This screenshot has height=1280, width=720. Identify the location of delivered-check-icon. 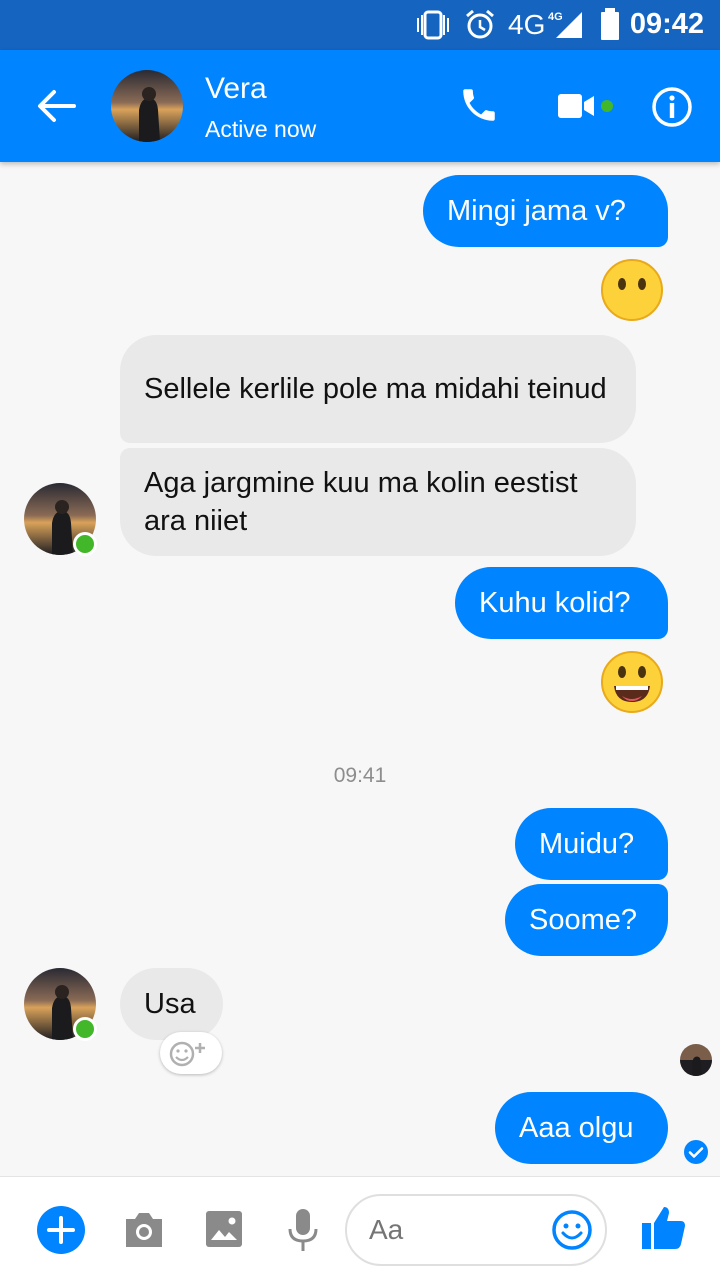
(696, 1152).